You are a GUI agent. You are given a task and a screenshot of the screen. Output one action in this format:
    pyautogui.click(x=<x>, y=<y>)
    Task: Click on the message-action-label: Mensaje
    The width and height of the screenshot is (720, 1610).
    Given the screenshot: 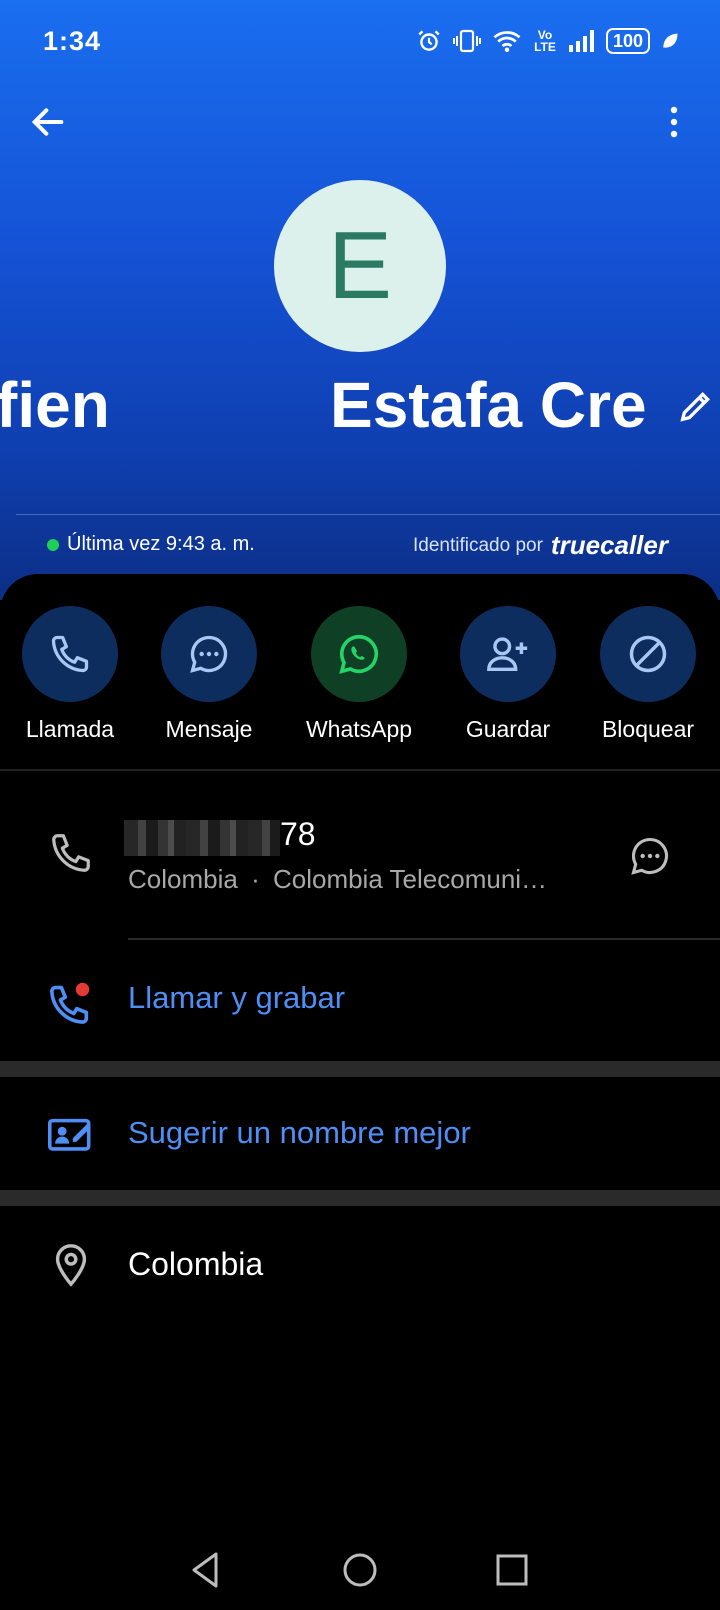 What is the action you would take?
    pyautogui.click(x=209, y=729)
    